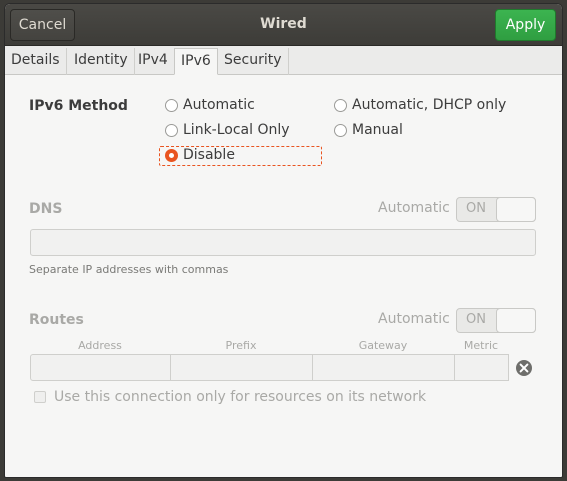  What do you see at coordinates (101, 61) in the screenshot?
I see `tab-identity: Identity` at bounding box center [101, 61].